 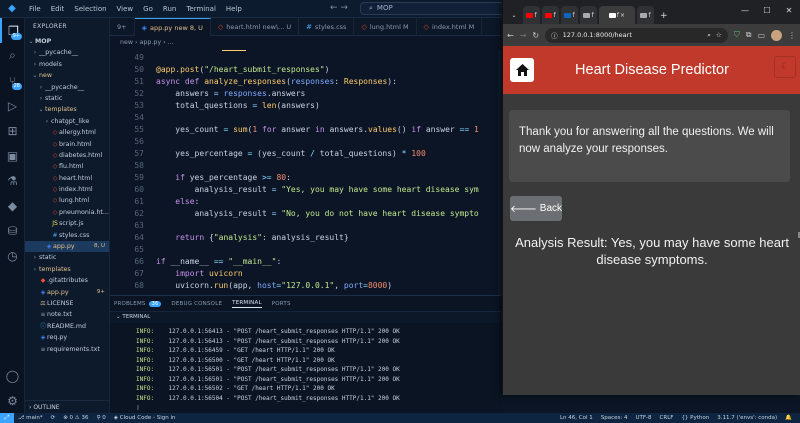 What do you see at coordinates (67, 314) in the screenshot?
I see `tree-item: ≡ note.txt` at bounding box center [67, 314].